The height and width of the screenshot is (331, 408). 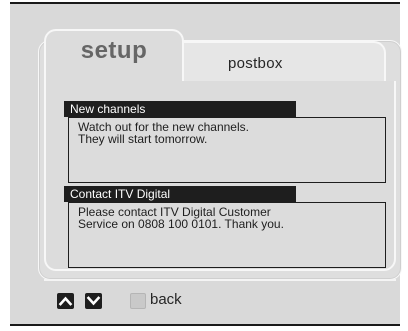 I want to click on chevron-up-icon, so click(x=65, y=301).